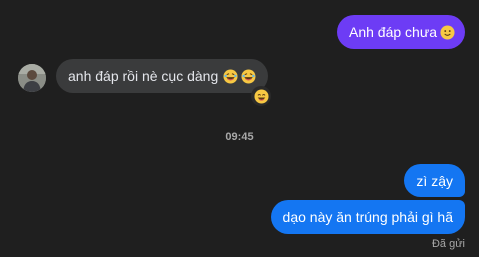 This screenshot has height=257, width=479. Describe the element at coordinates (239, 137) in the screenshot. I see `message-timestamp: 09:45` at that location.